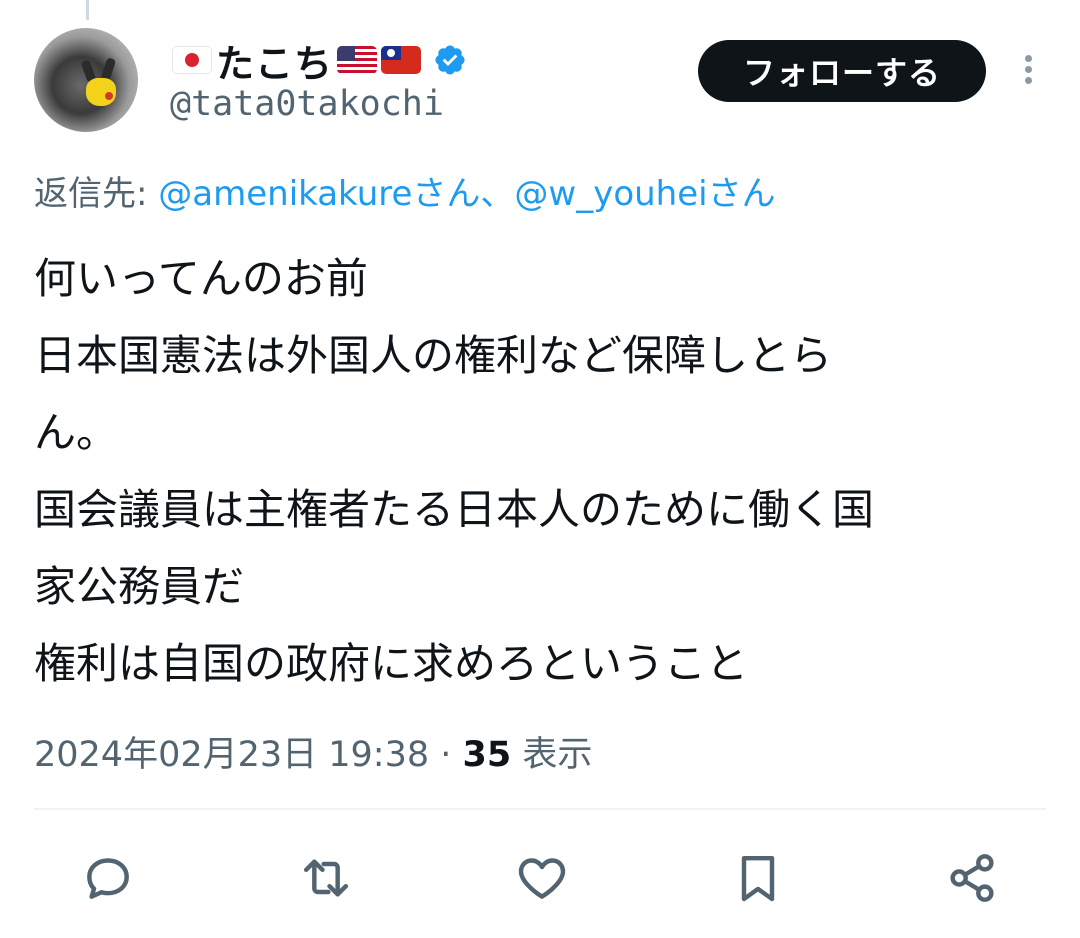 Image resolution: width=1080 pixels, height=938 pixels. What do you see at coordinates (463, 194) in the screenshot?
I see `mention-suffix-1: さん、` at bounding box center [463, 194].